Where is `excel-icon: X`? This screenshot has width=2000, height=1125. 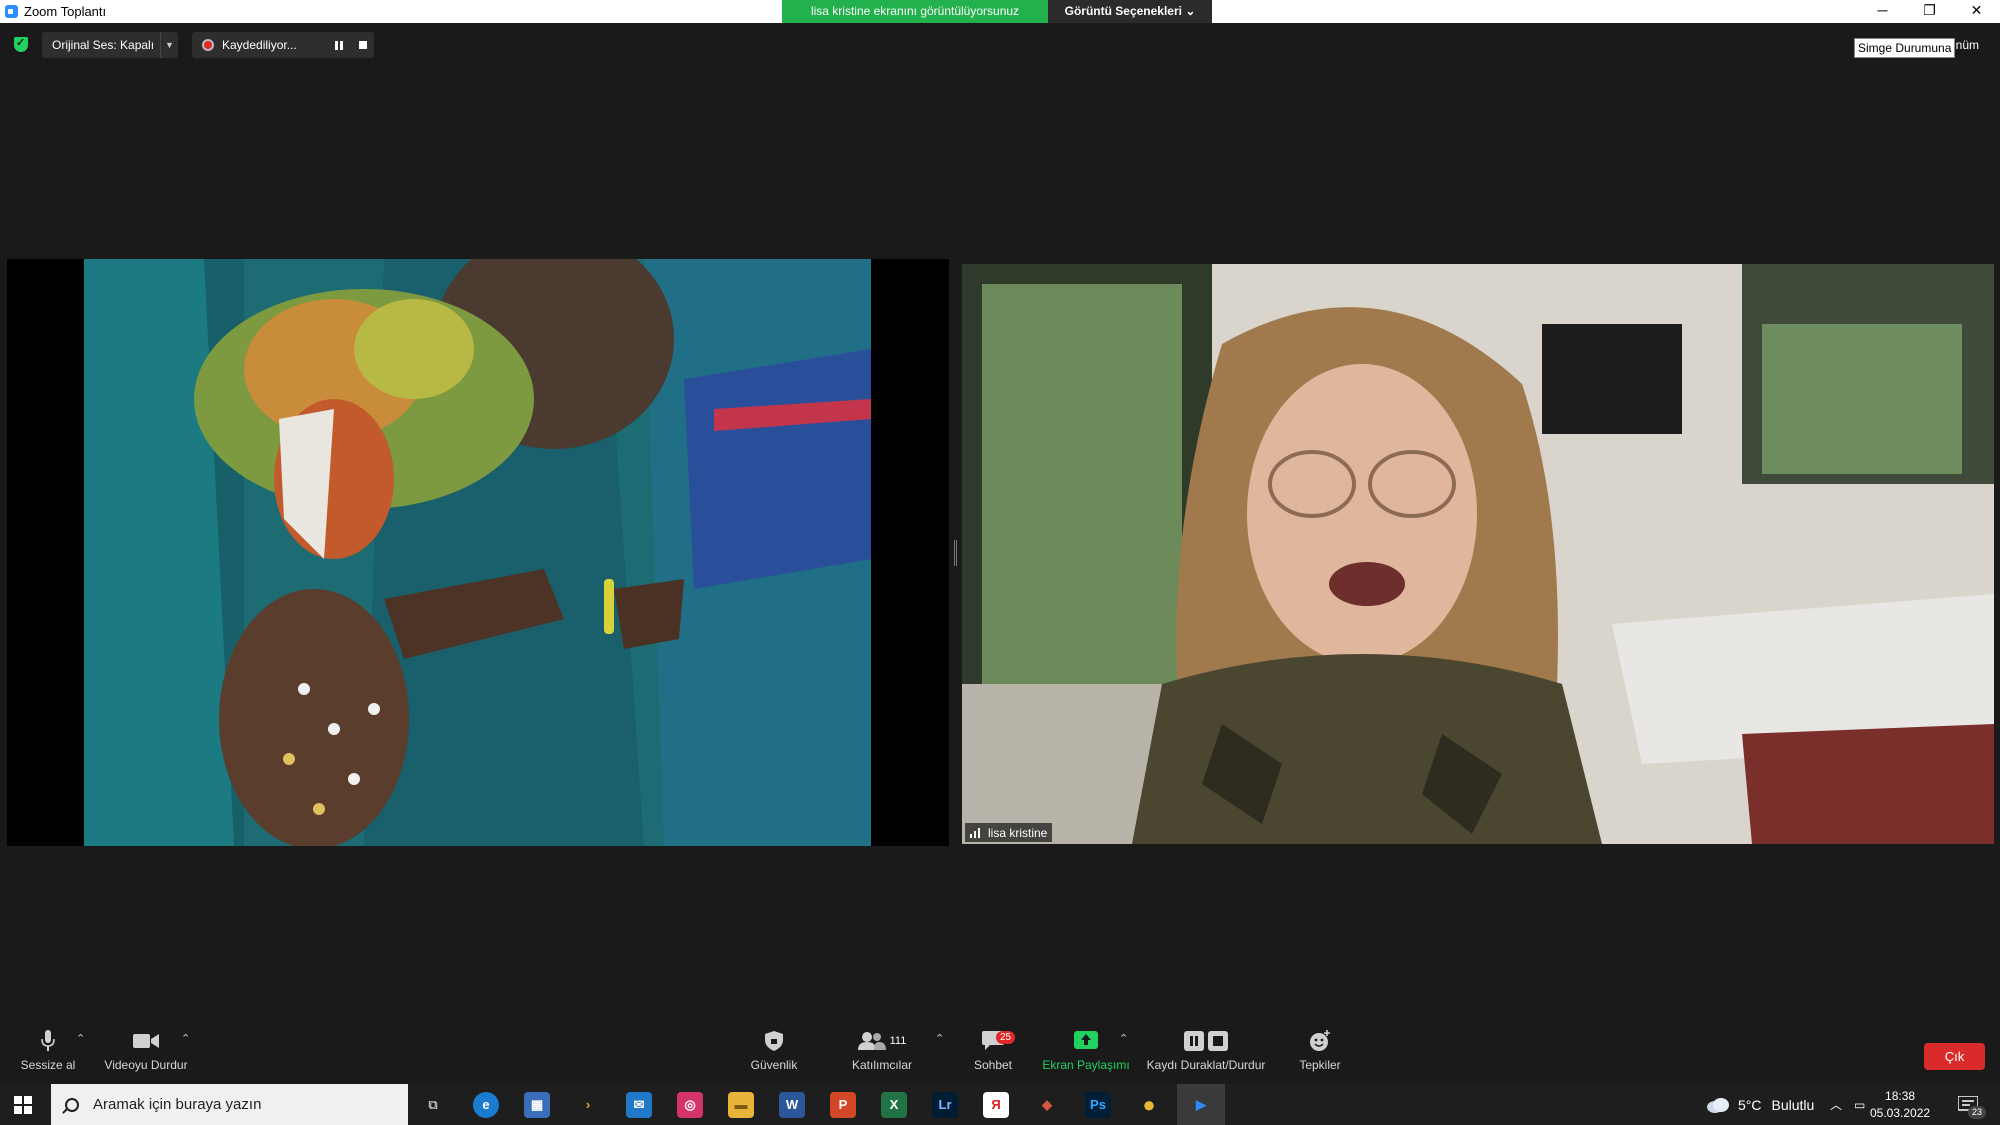
excel-icon: X is located at coordinates (894, 1105).